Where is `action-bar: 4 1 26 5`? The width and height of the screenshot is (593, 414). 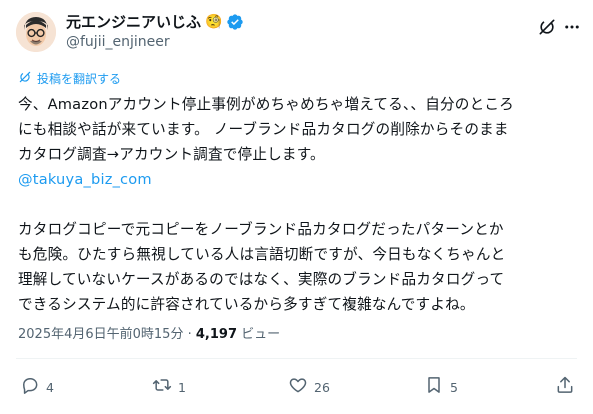
action-bar: 4 1 26 5 is located at coordinates (300, 386).